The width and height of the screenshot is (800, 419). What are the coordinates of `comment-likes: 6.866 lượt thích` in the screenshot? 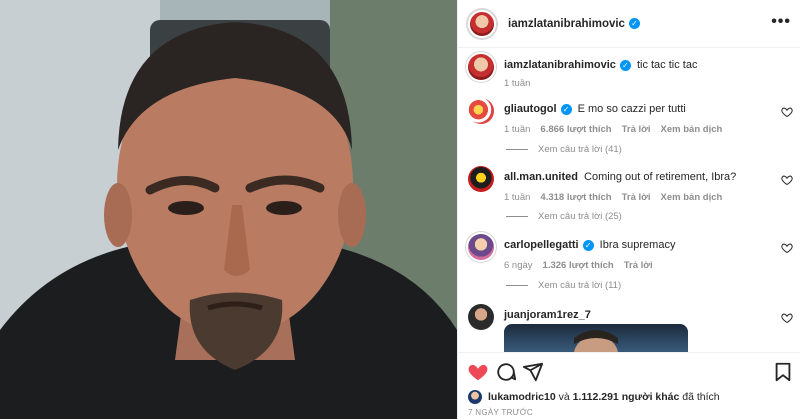 It's located at (575, 129).